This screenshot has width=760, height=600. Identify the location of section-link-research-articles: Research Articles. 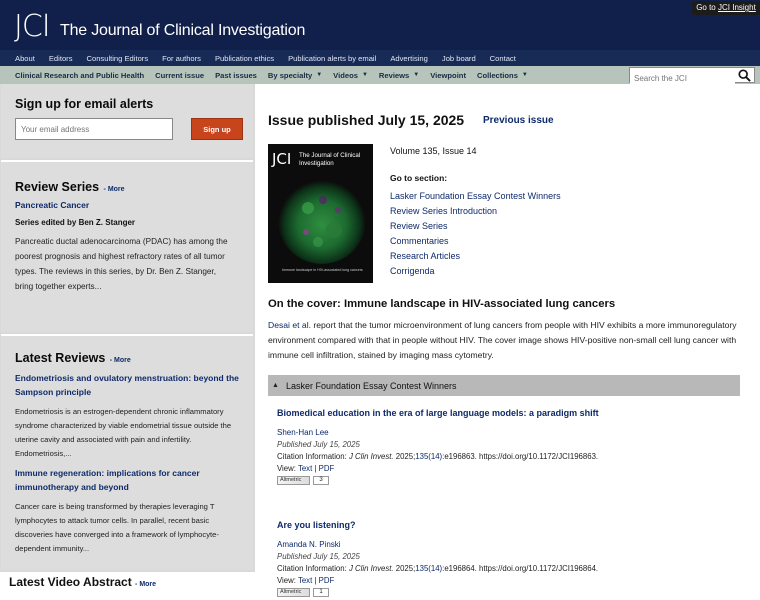
(425, 256).